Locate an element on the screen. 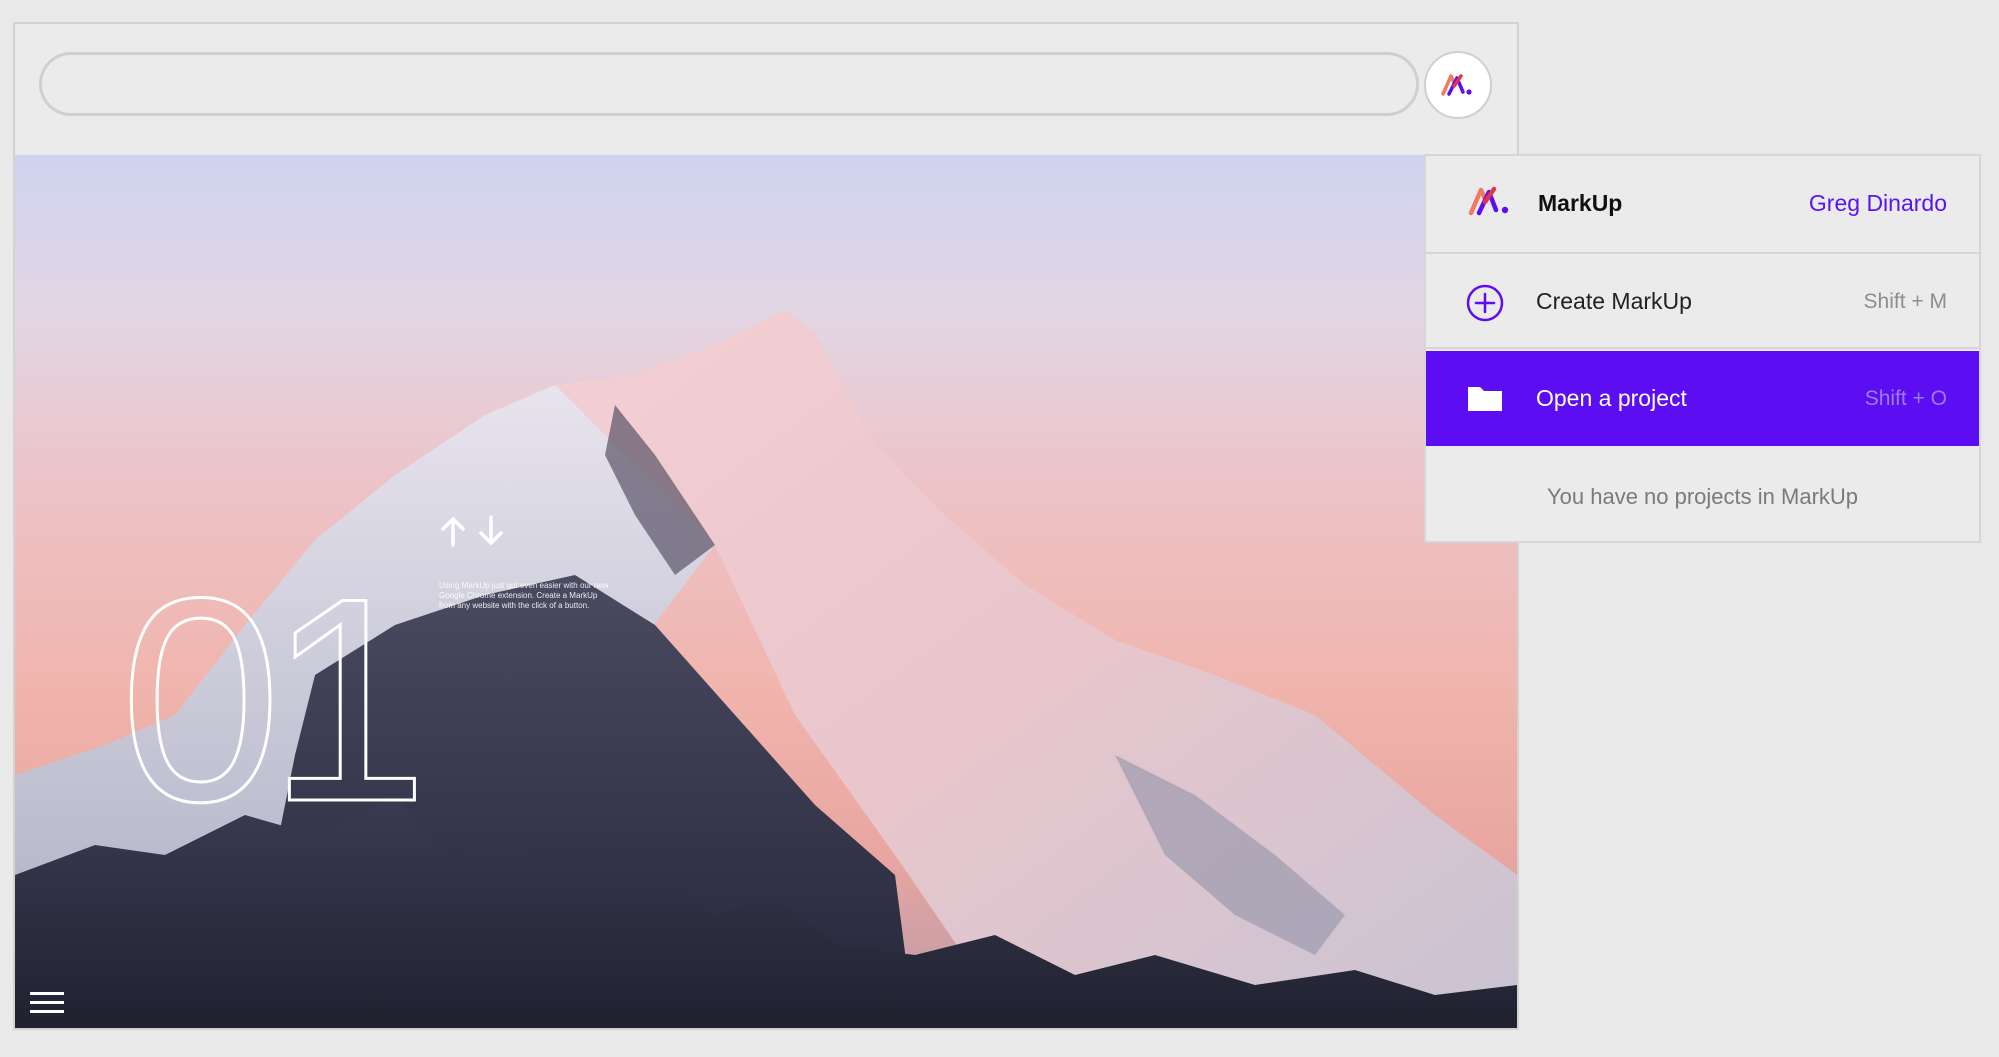  open-project-item: Open a project Shift + O is located at coordinates (1702, 398).